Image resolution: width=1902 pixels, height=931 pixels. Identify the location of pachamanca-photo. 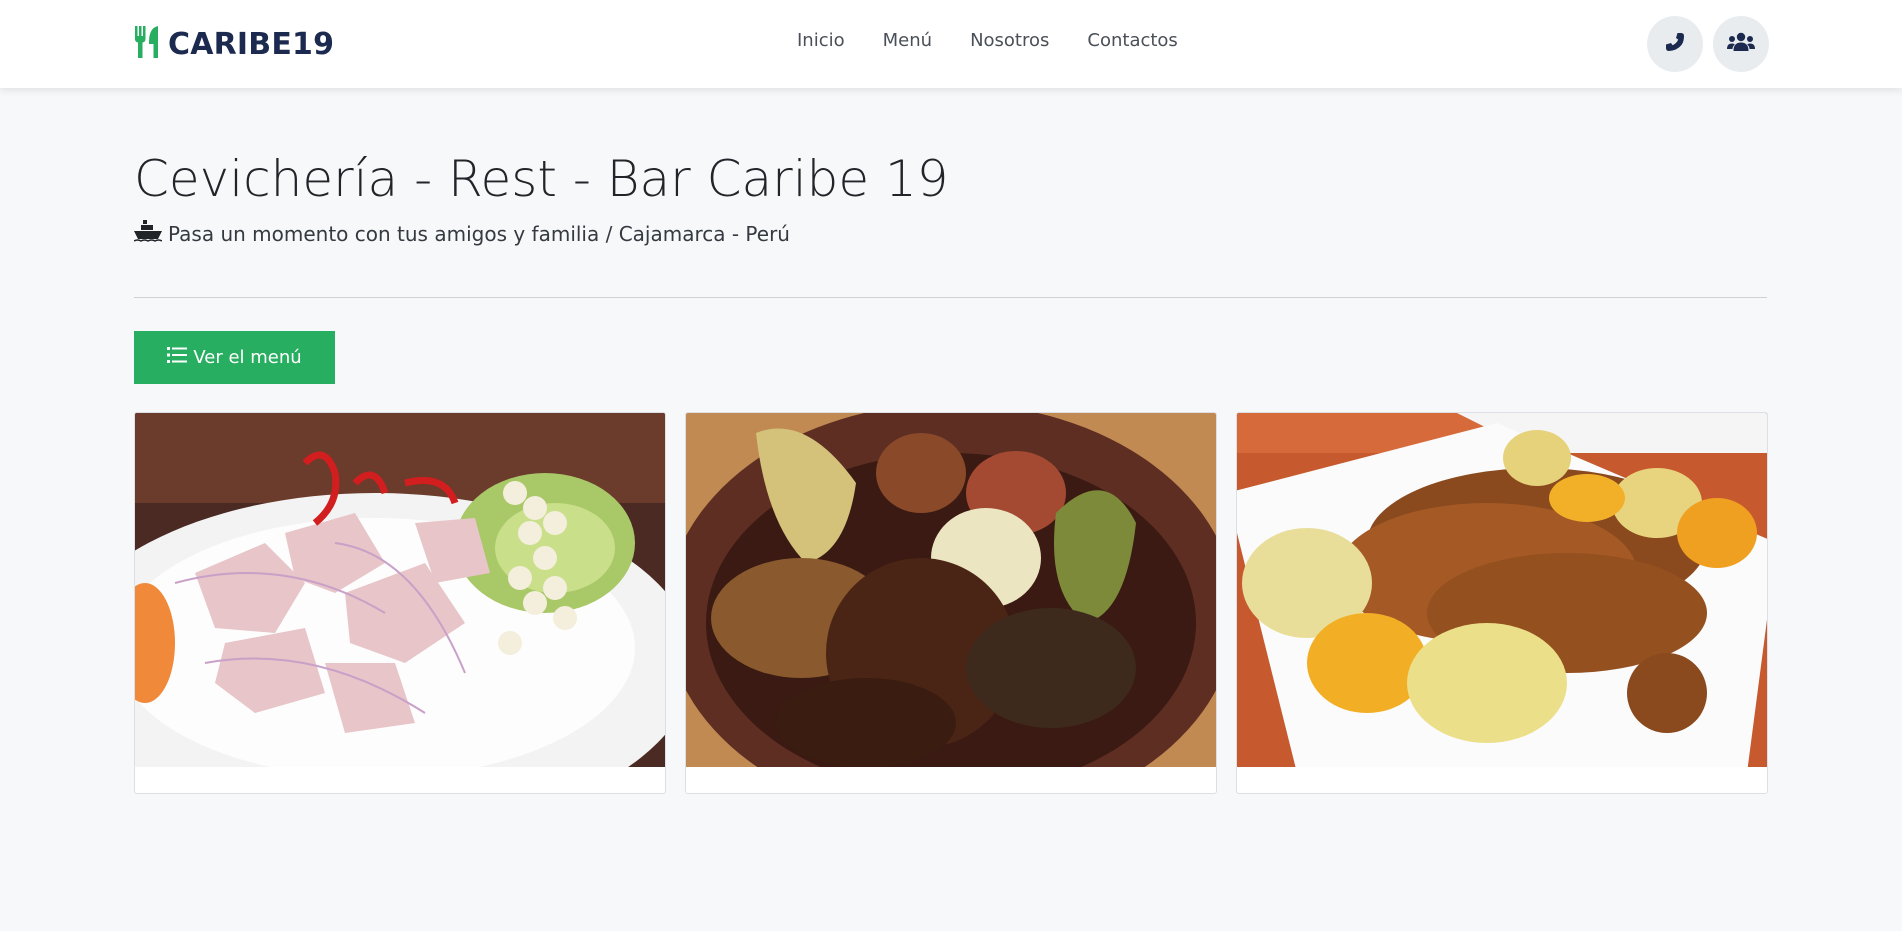
(951, 590).